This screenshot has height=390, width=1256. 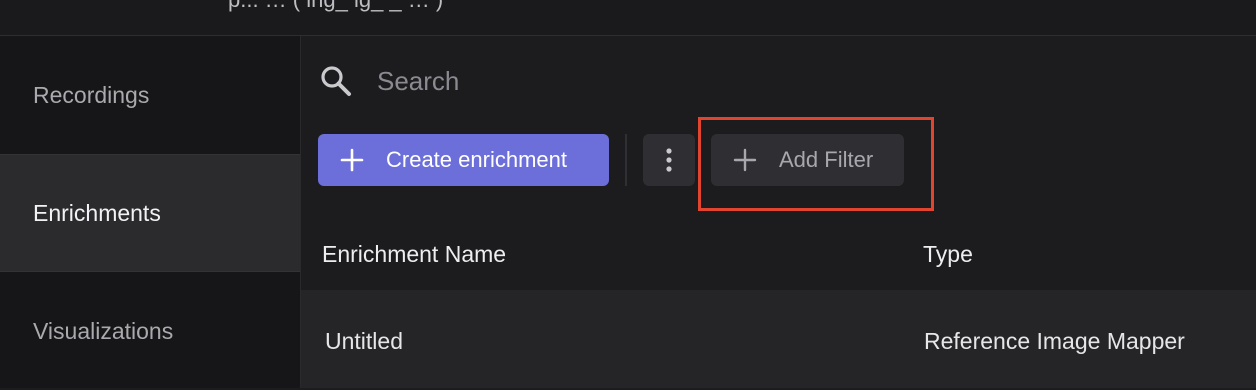 I want to click on window-title-bar: p... … ( ing_ ig_ _ … ), so click(x=628, y=18).